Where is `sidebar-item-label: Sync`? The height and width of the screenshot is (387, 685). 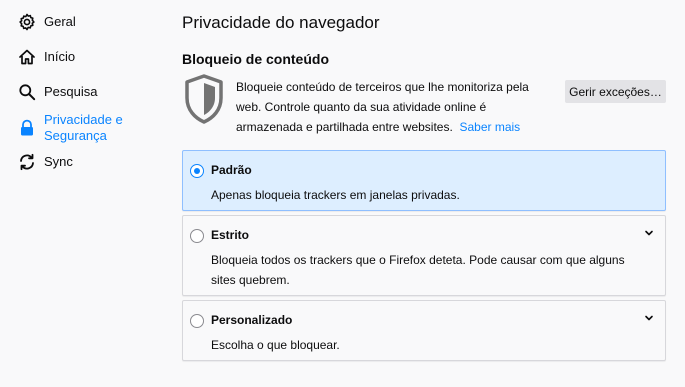
sidebar-item-label: Sync is located at coordinates (58, 161).